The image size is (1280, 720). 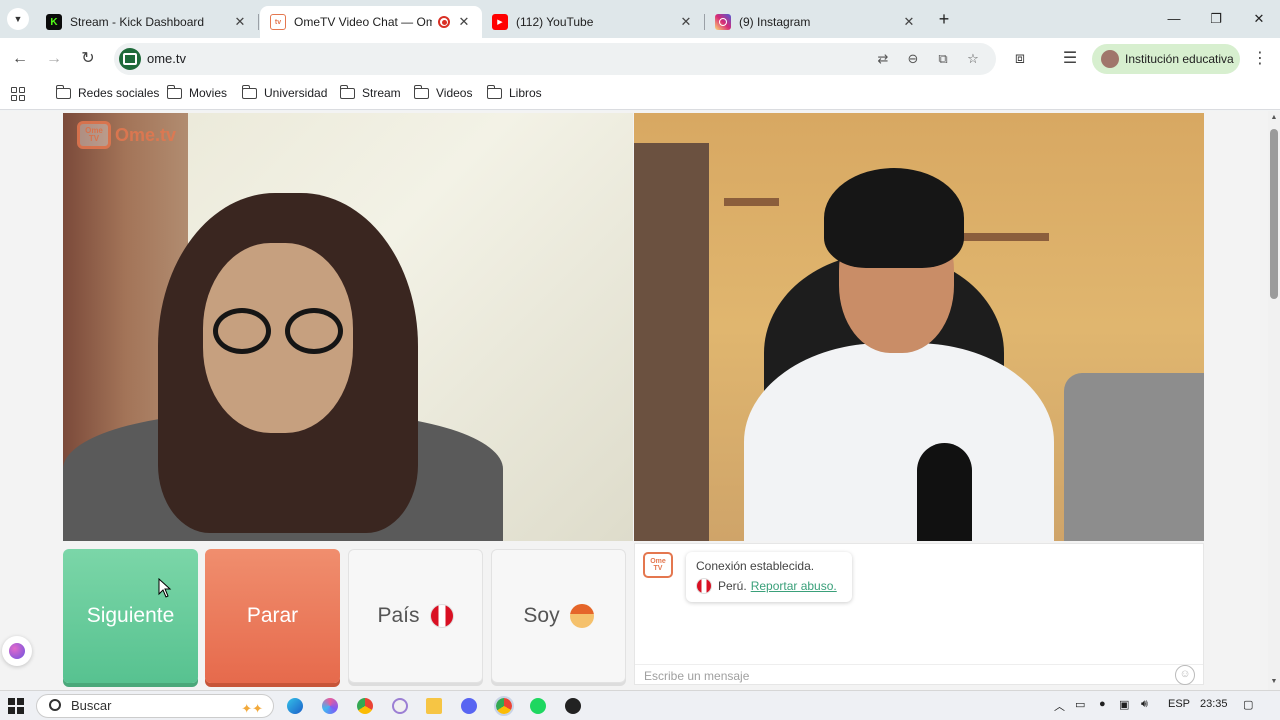 What do you see at coordinates (894, 218) in the screenshot?
I see `self-hair` at bounding box center [894, 218].